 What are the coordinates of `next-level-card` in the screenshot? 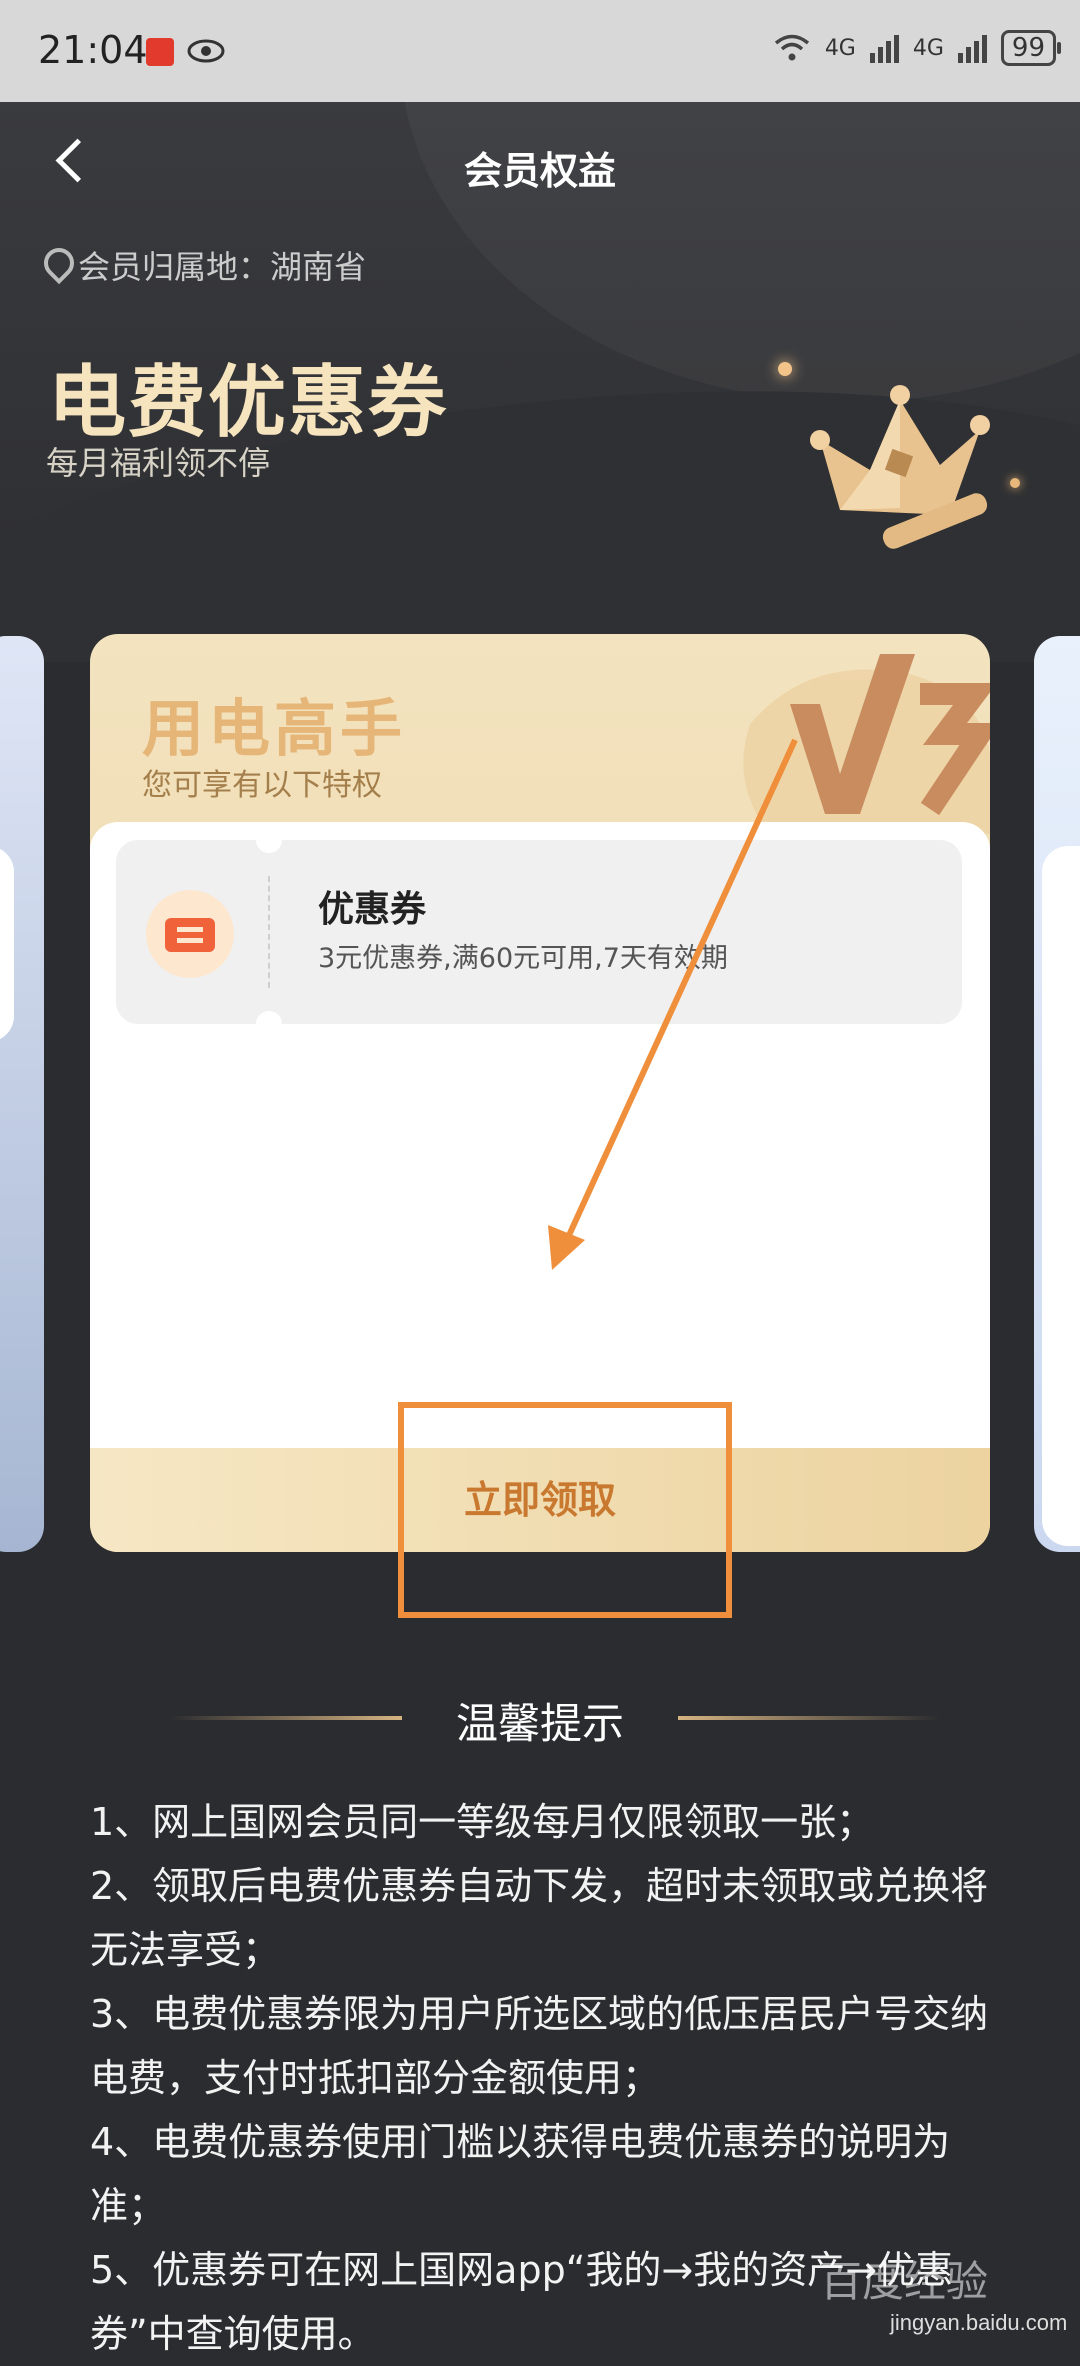 It's located at (1057, 1094).